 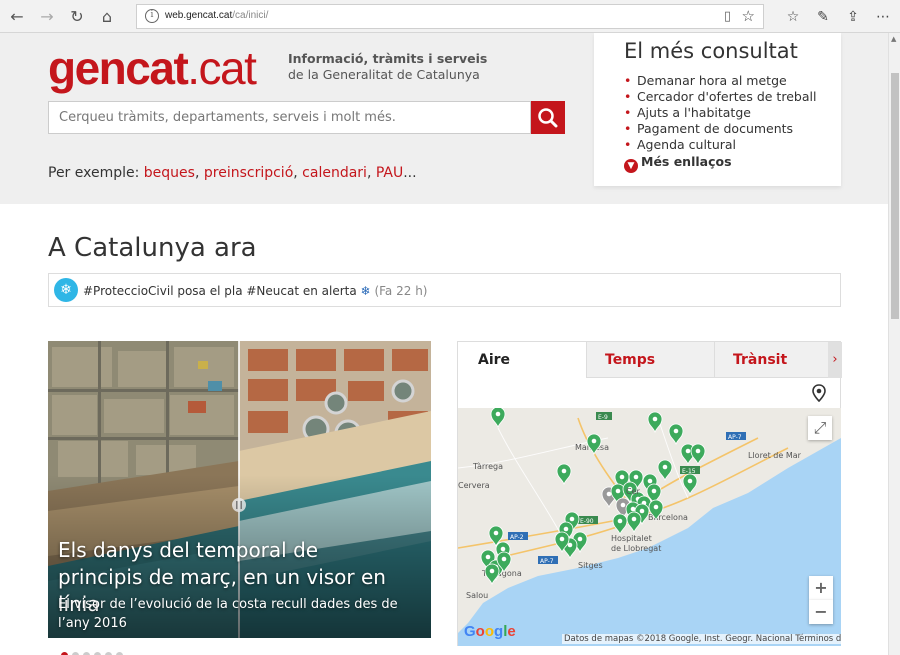 I want to click on svg-text: Tàrrega, so click(x=487, y=466).